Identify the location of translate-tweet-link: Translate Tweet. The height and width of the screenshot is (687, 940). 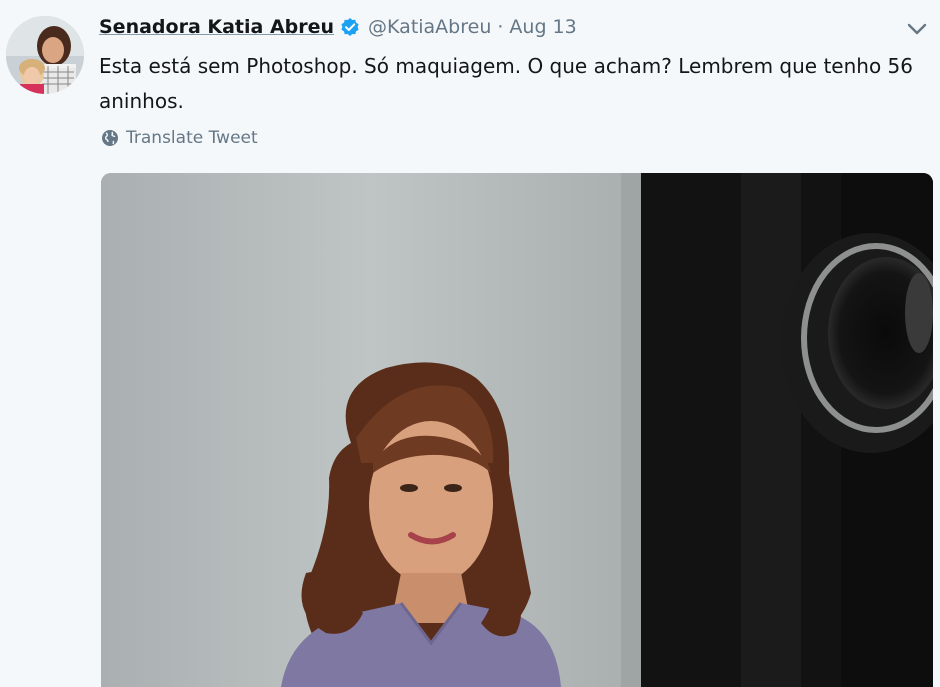
(179, 138).